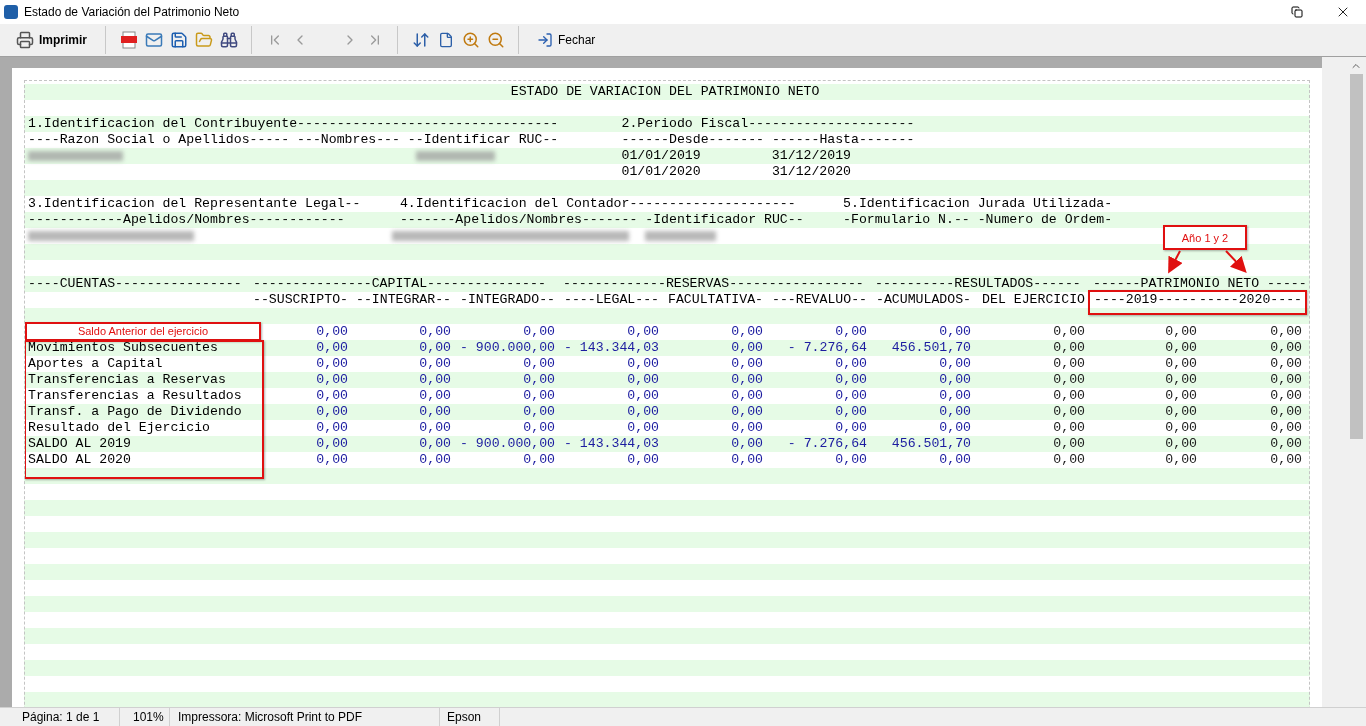  Describe the element at coordinates (399, 284) in the screenshot. I see `group-header: ---------------CAPITAL---------------` at that location.